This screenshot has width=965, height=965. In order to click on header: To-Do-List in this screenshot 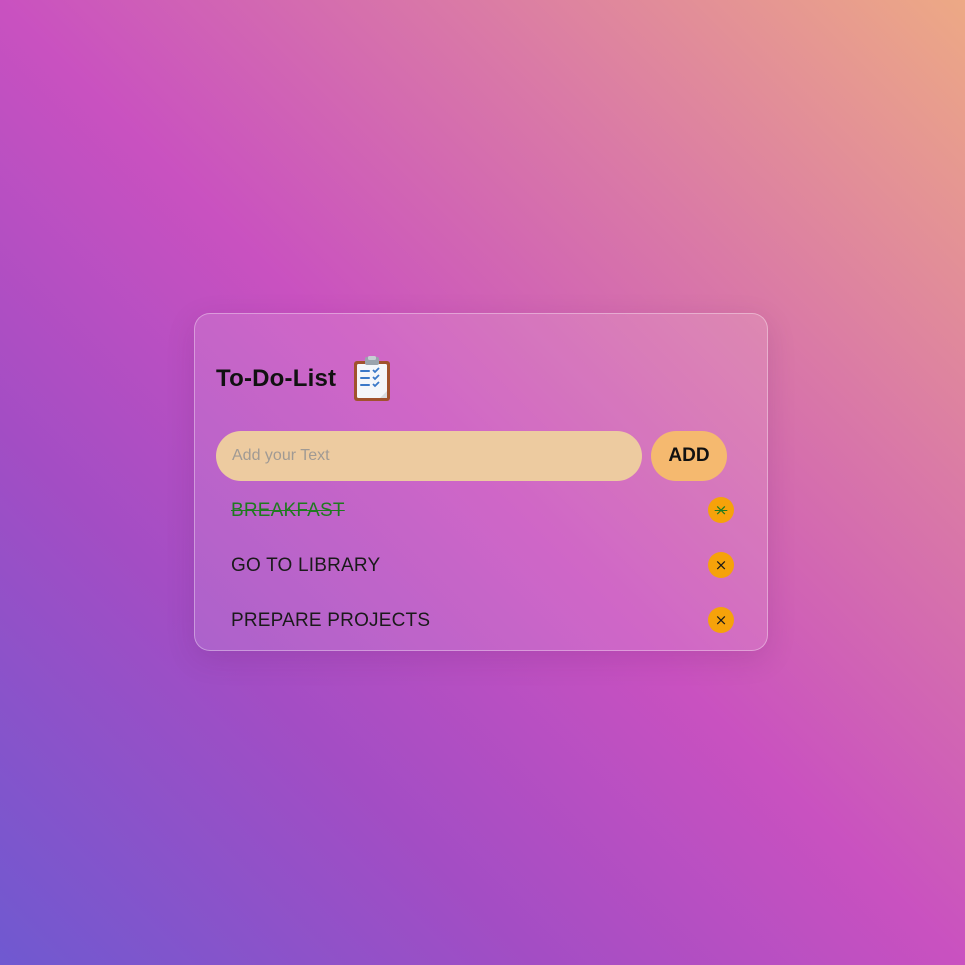, I will do `click(304, 379)`.